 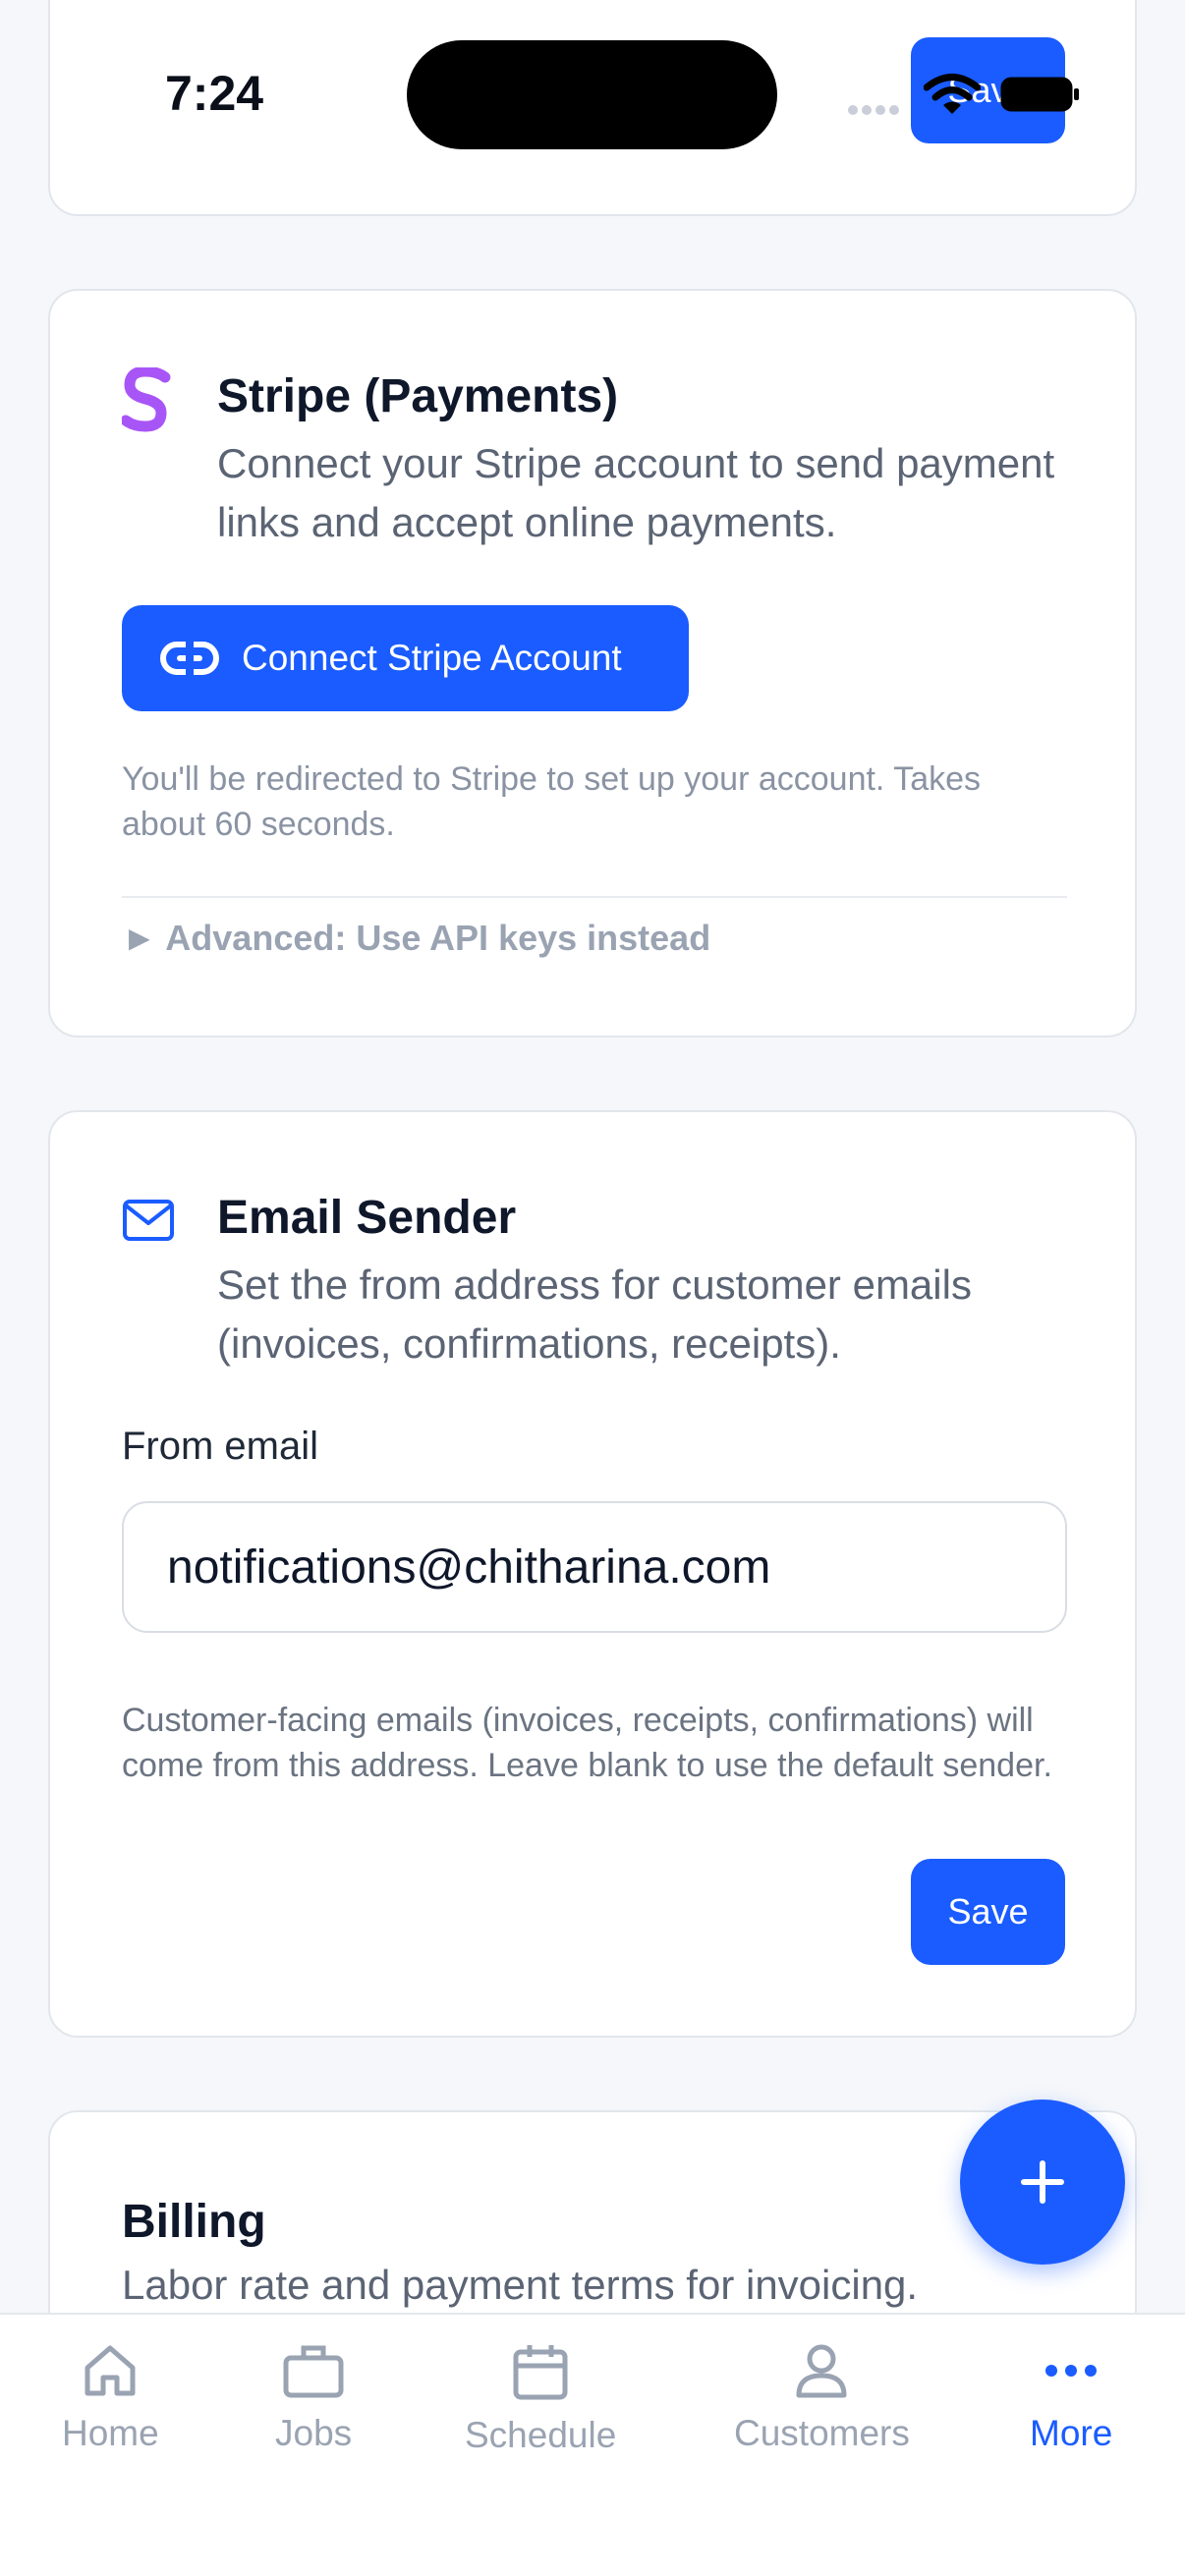 What do you see at coordinates (111, 2398) in the screenshot?
I see `tab-home: Home` at bounding box center [111, 2398].